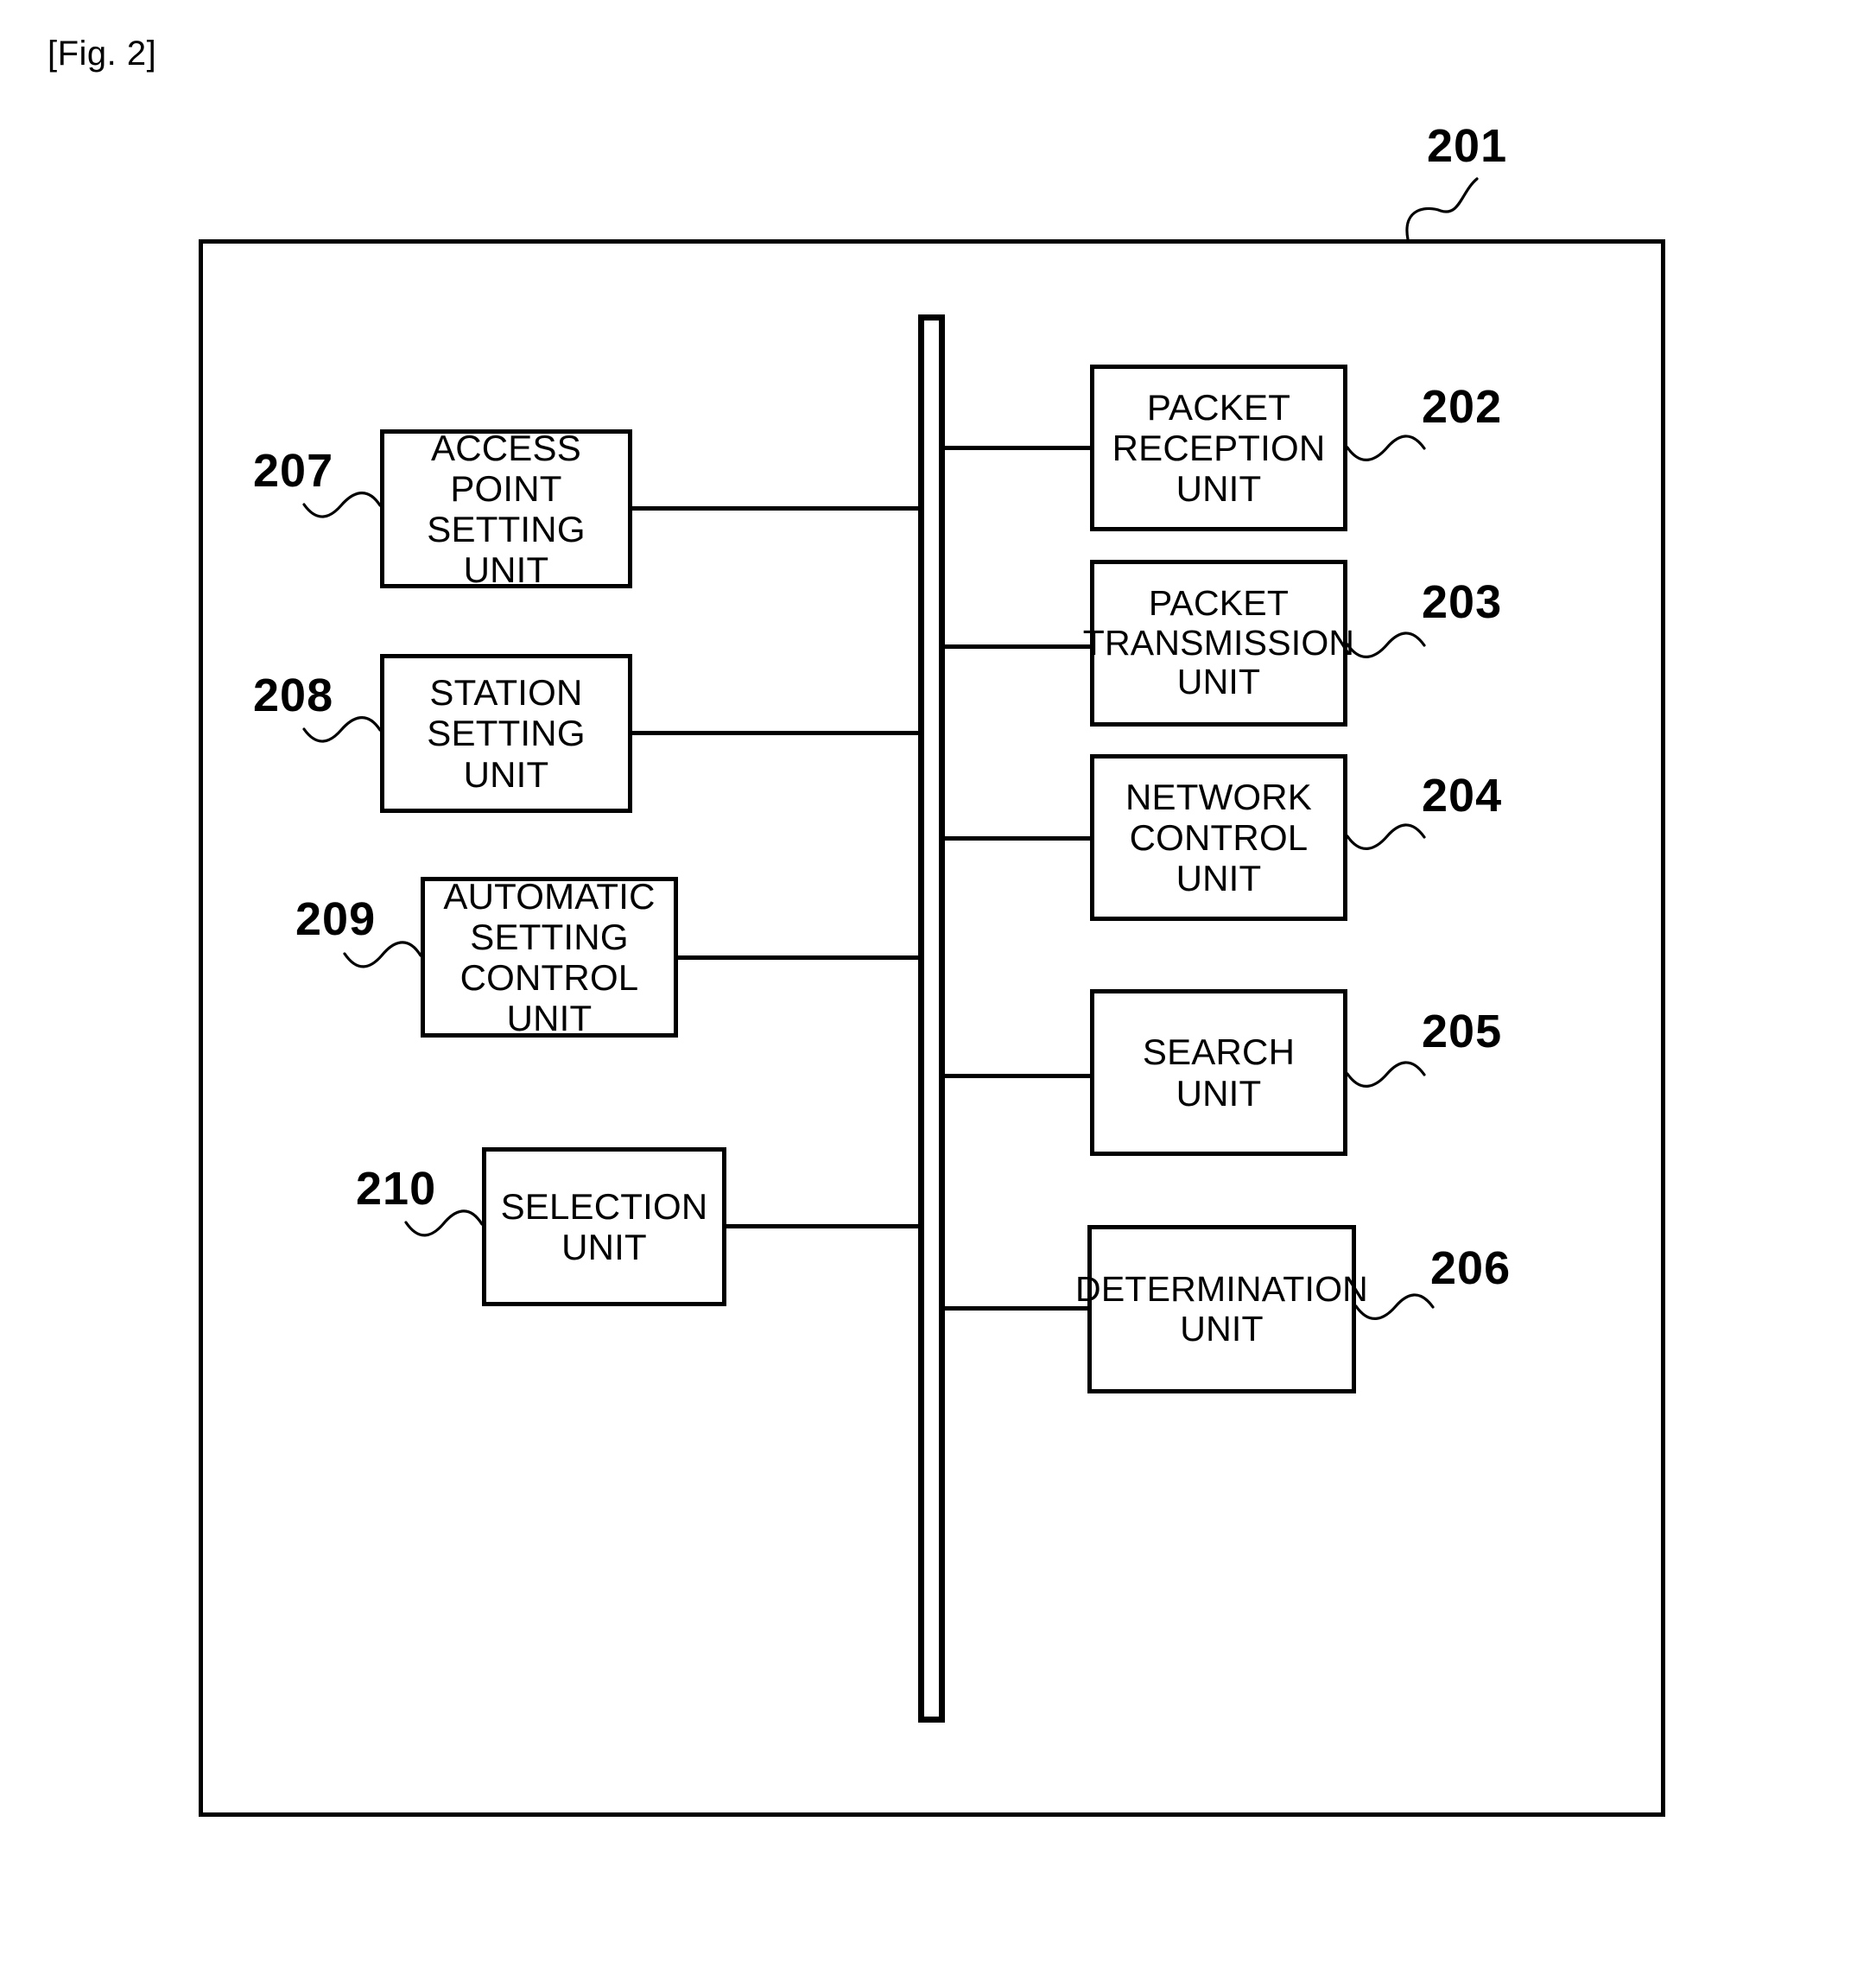 The height and width of the screenshot is (1974, 1876). What do you see at coordinates (1017, 839) in the screenshot?
I see `lead-network-control-unit` at bounding box center [1017, 839].